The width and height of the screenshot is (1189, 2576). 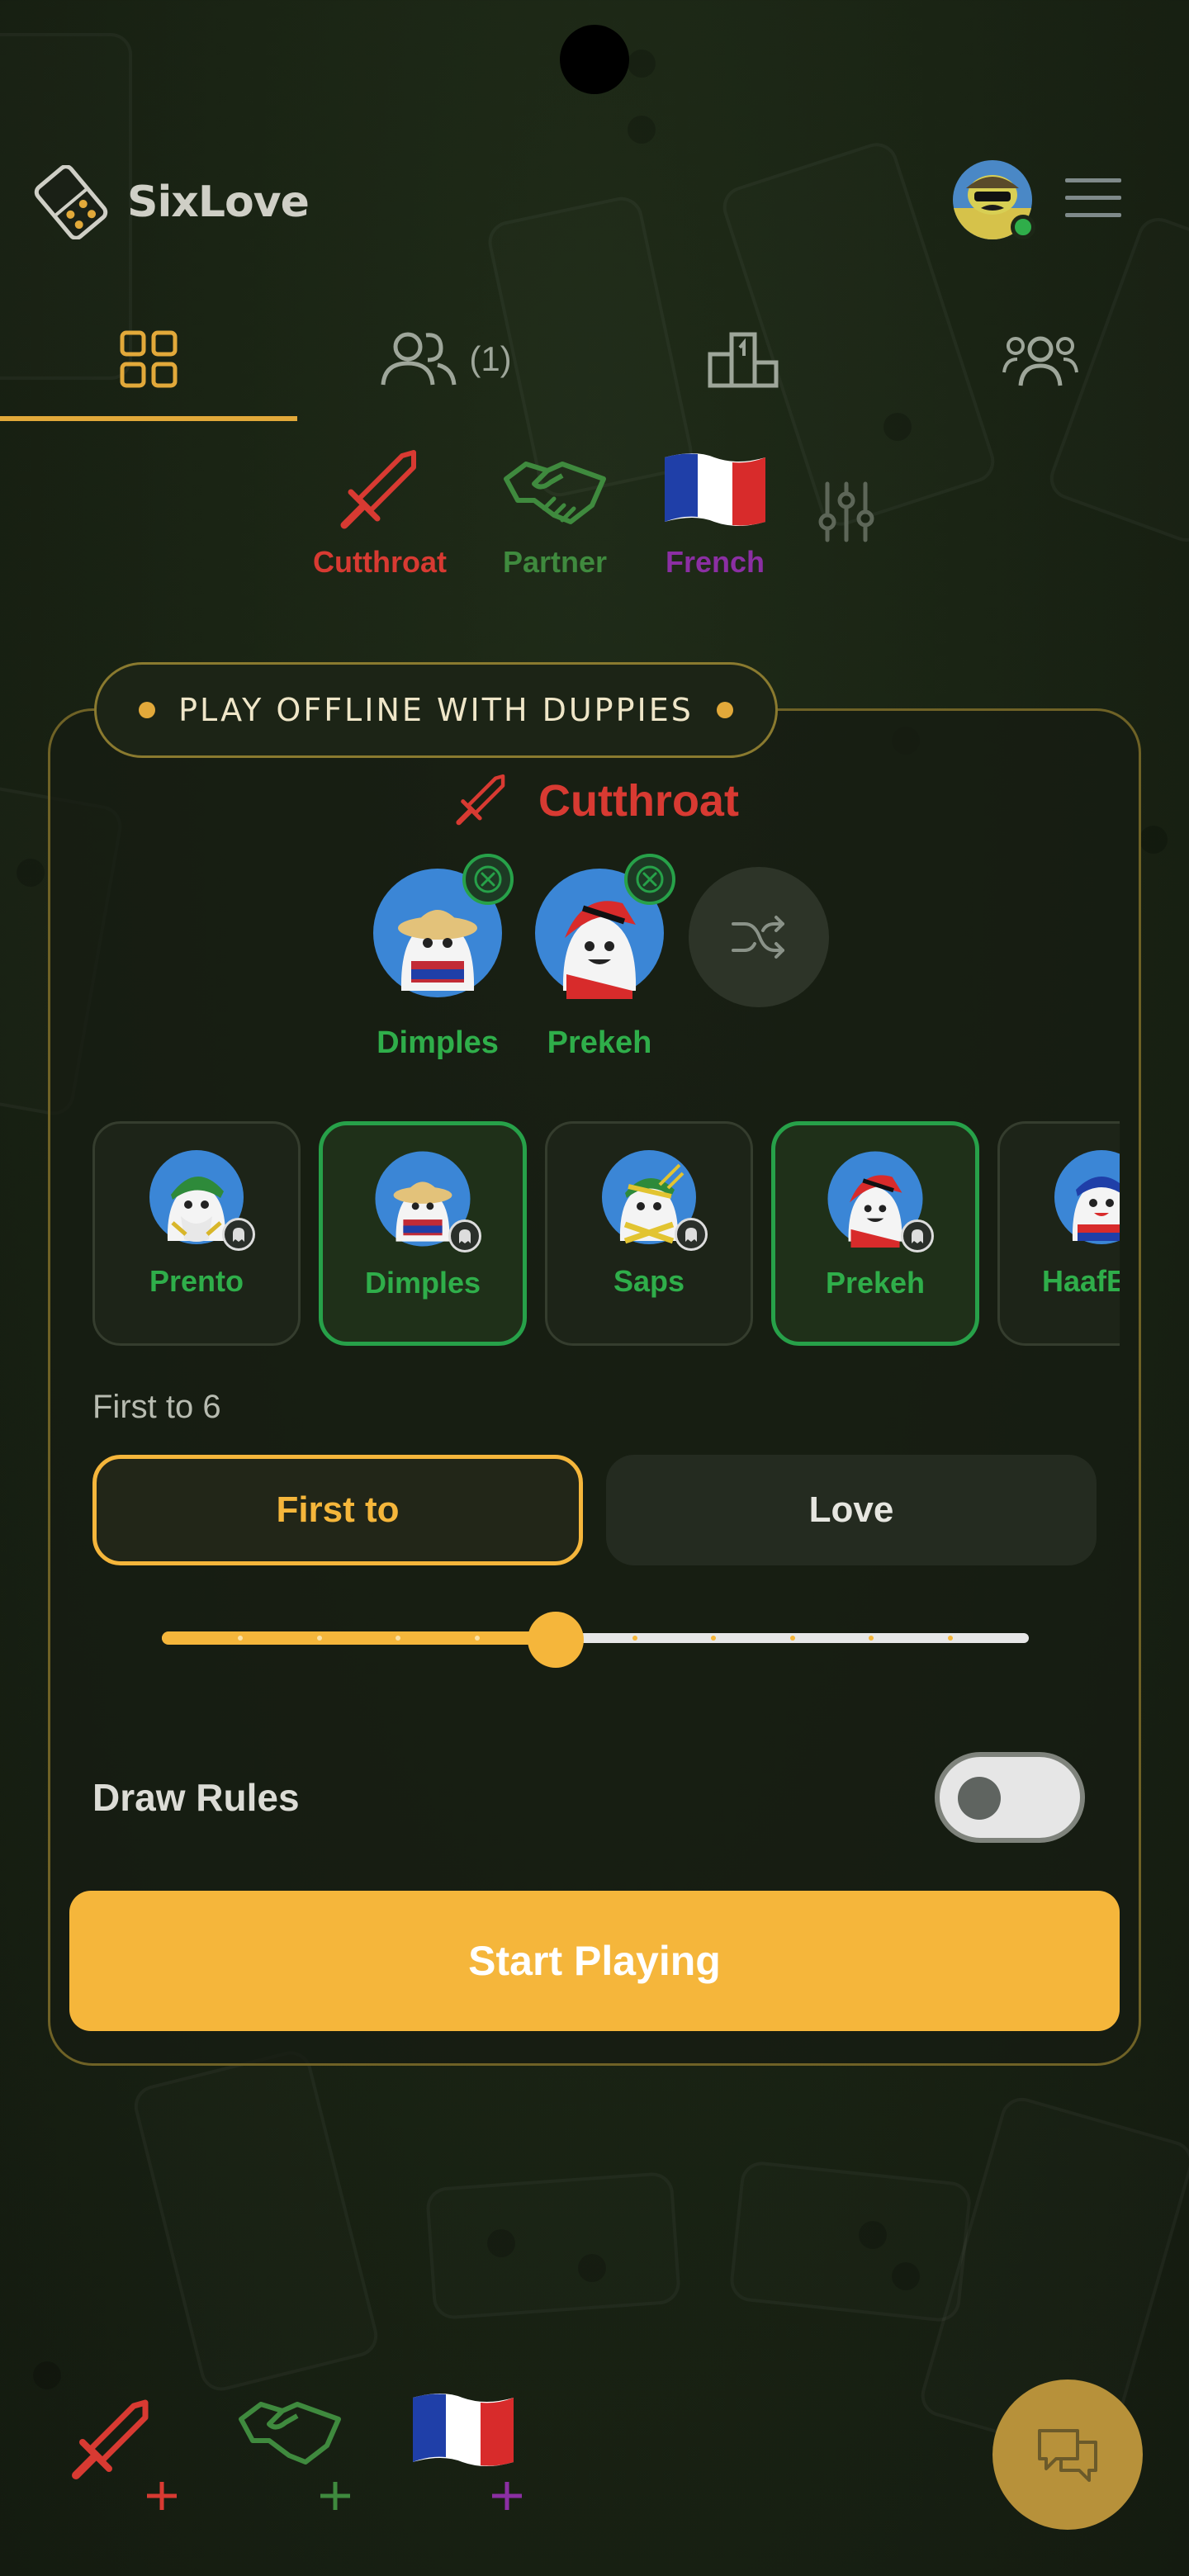 I want to click on grid-icon, so click(x=149, y=359).